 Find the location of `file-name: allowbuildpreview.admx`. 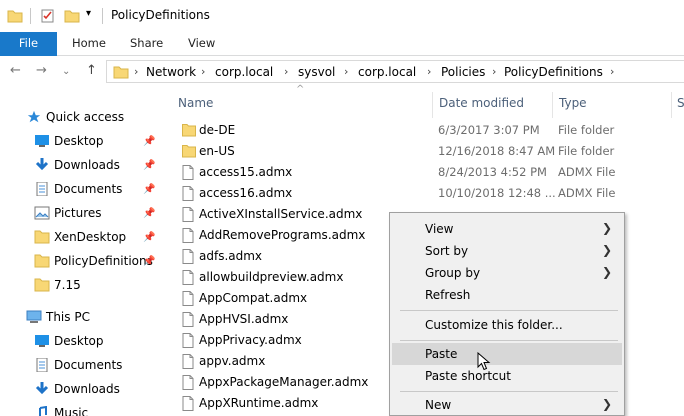

file-name: allowbuildpreview.admx is located at coordinates (271, 277).